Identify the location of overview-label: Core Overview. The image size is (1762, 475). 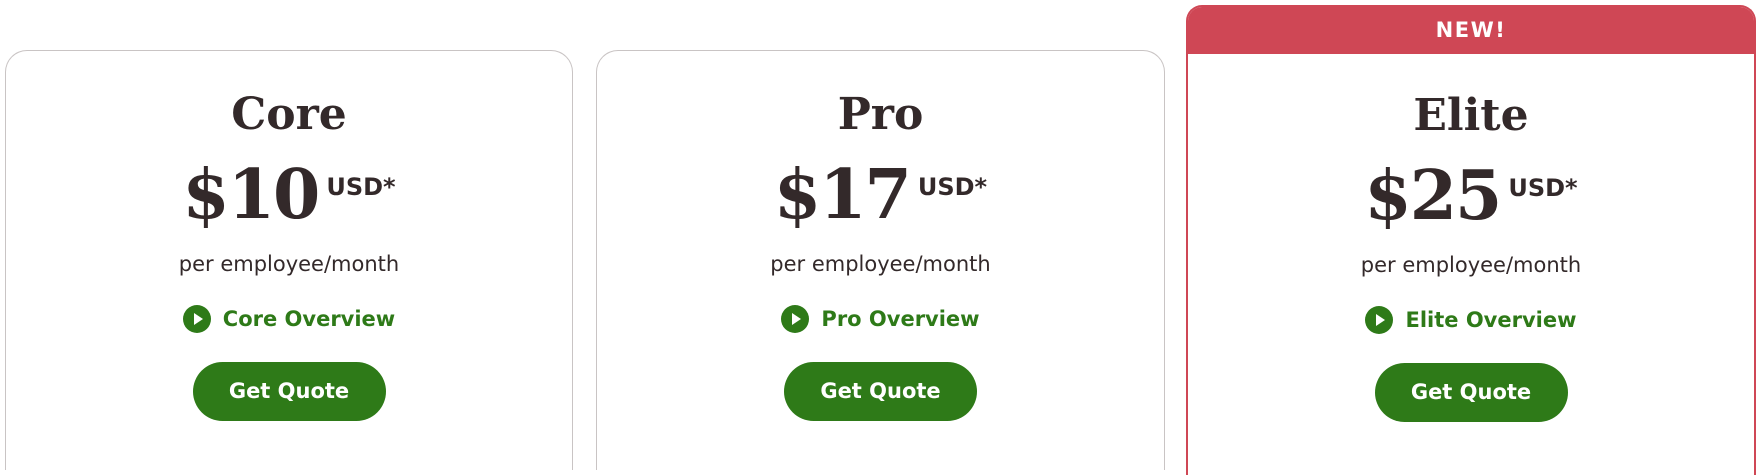
(309, 319).